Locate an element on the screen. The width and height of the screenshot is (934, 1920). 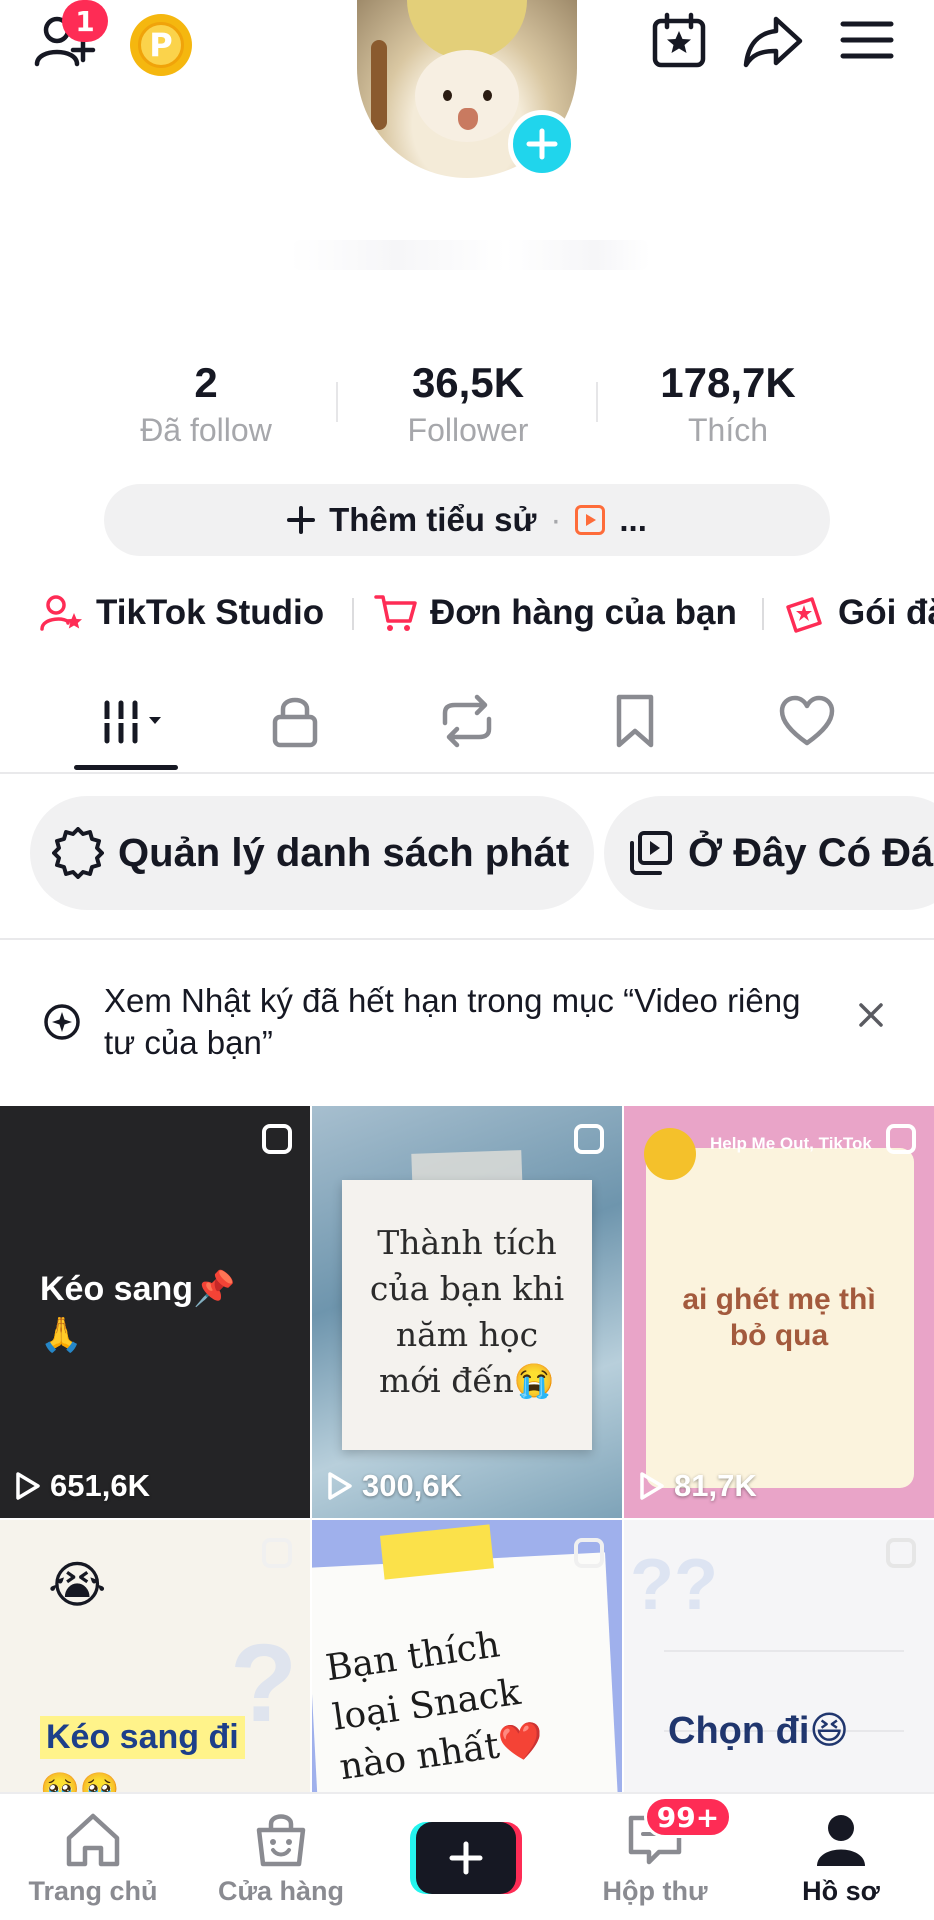
coin-button: P is located at coordinates (161, 45).